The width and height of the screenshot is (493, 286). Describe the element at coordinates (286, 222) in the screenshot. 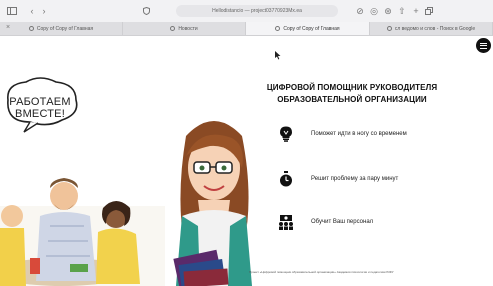

I see `people-icon` at that location.